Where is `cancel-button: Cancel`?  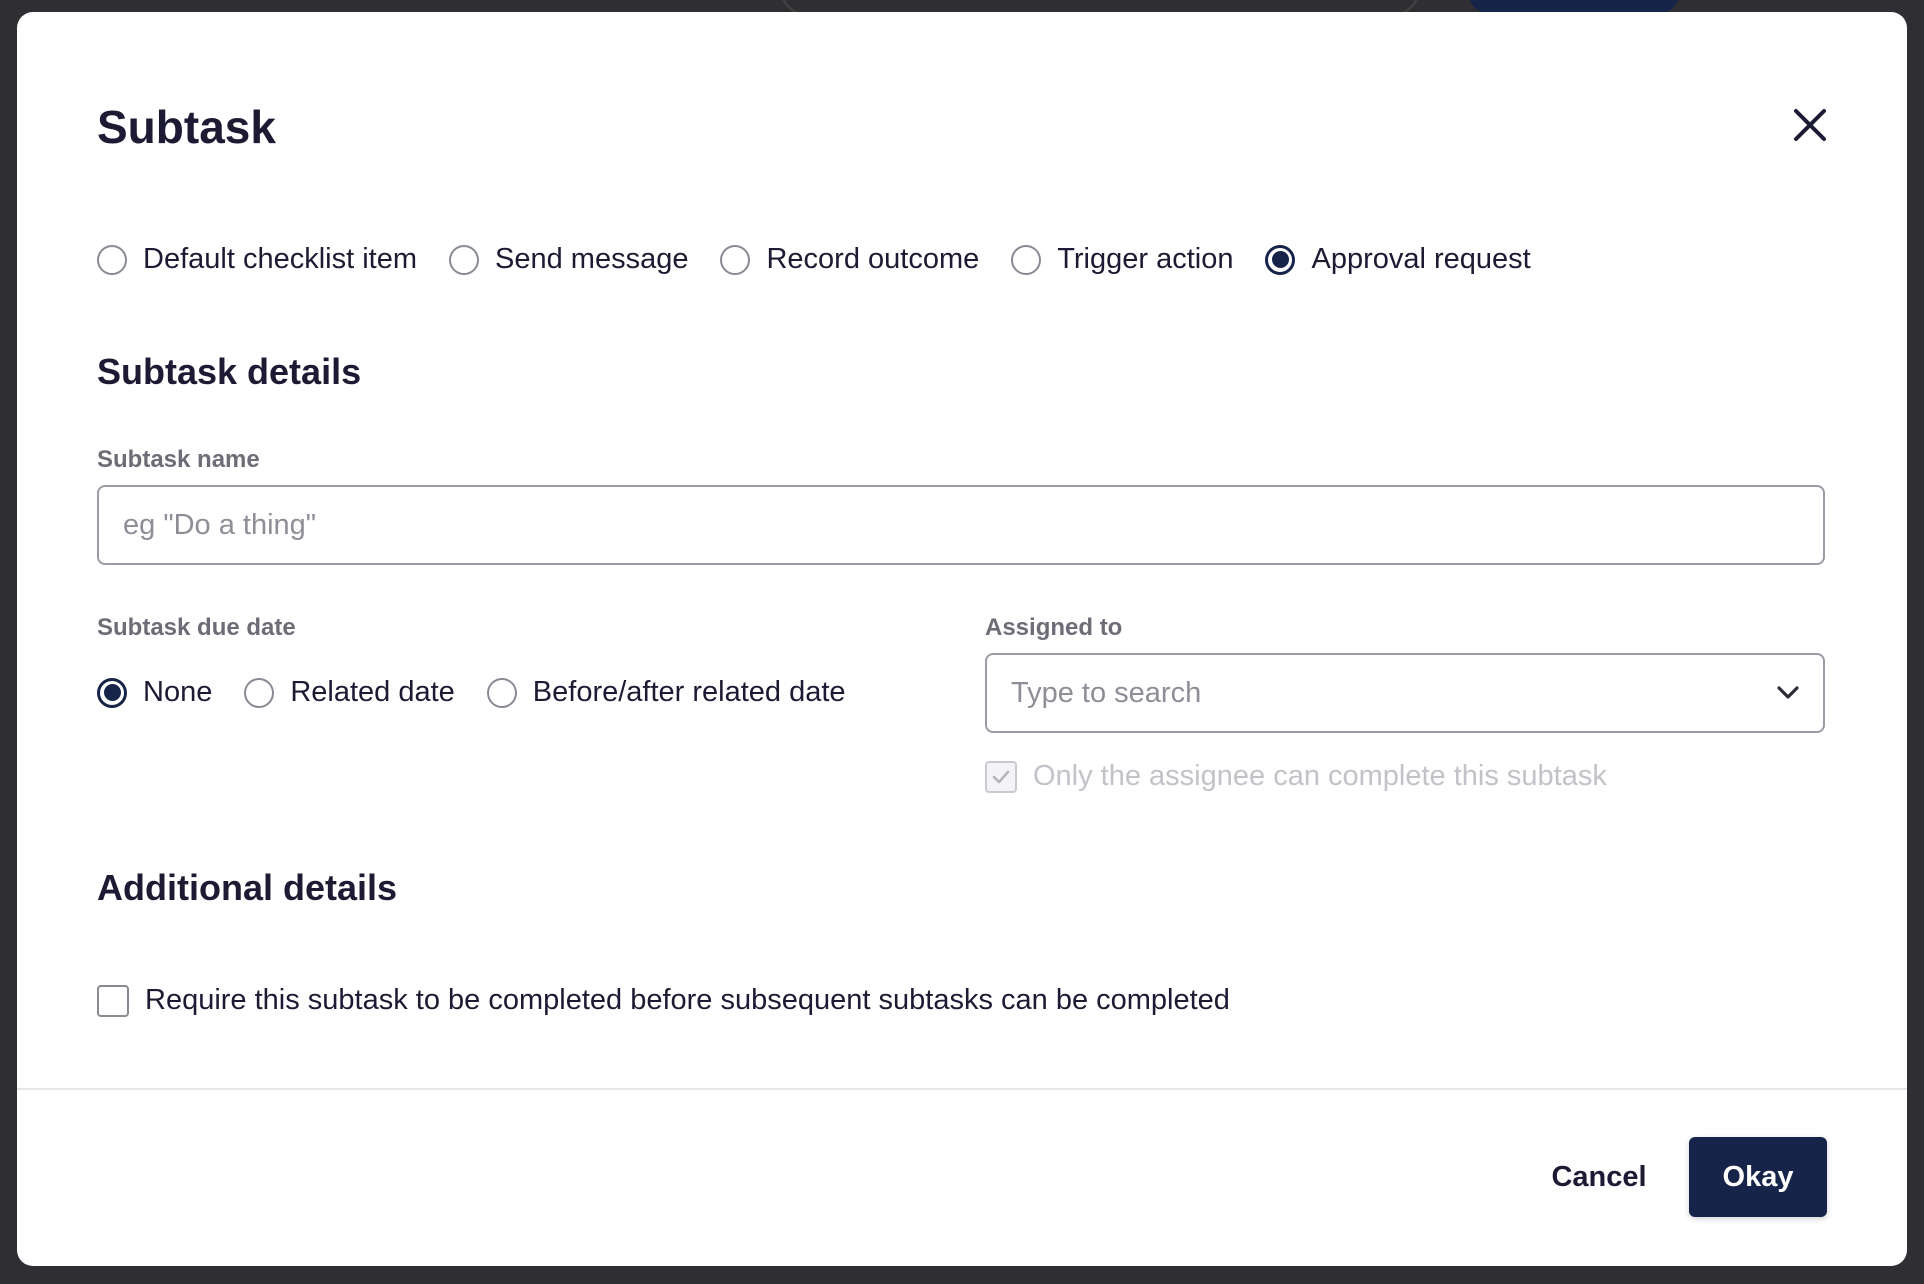 cancel-button: Cancel is located at coordinates (1599, 1177).